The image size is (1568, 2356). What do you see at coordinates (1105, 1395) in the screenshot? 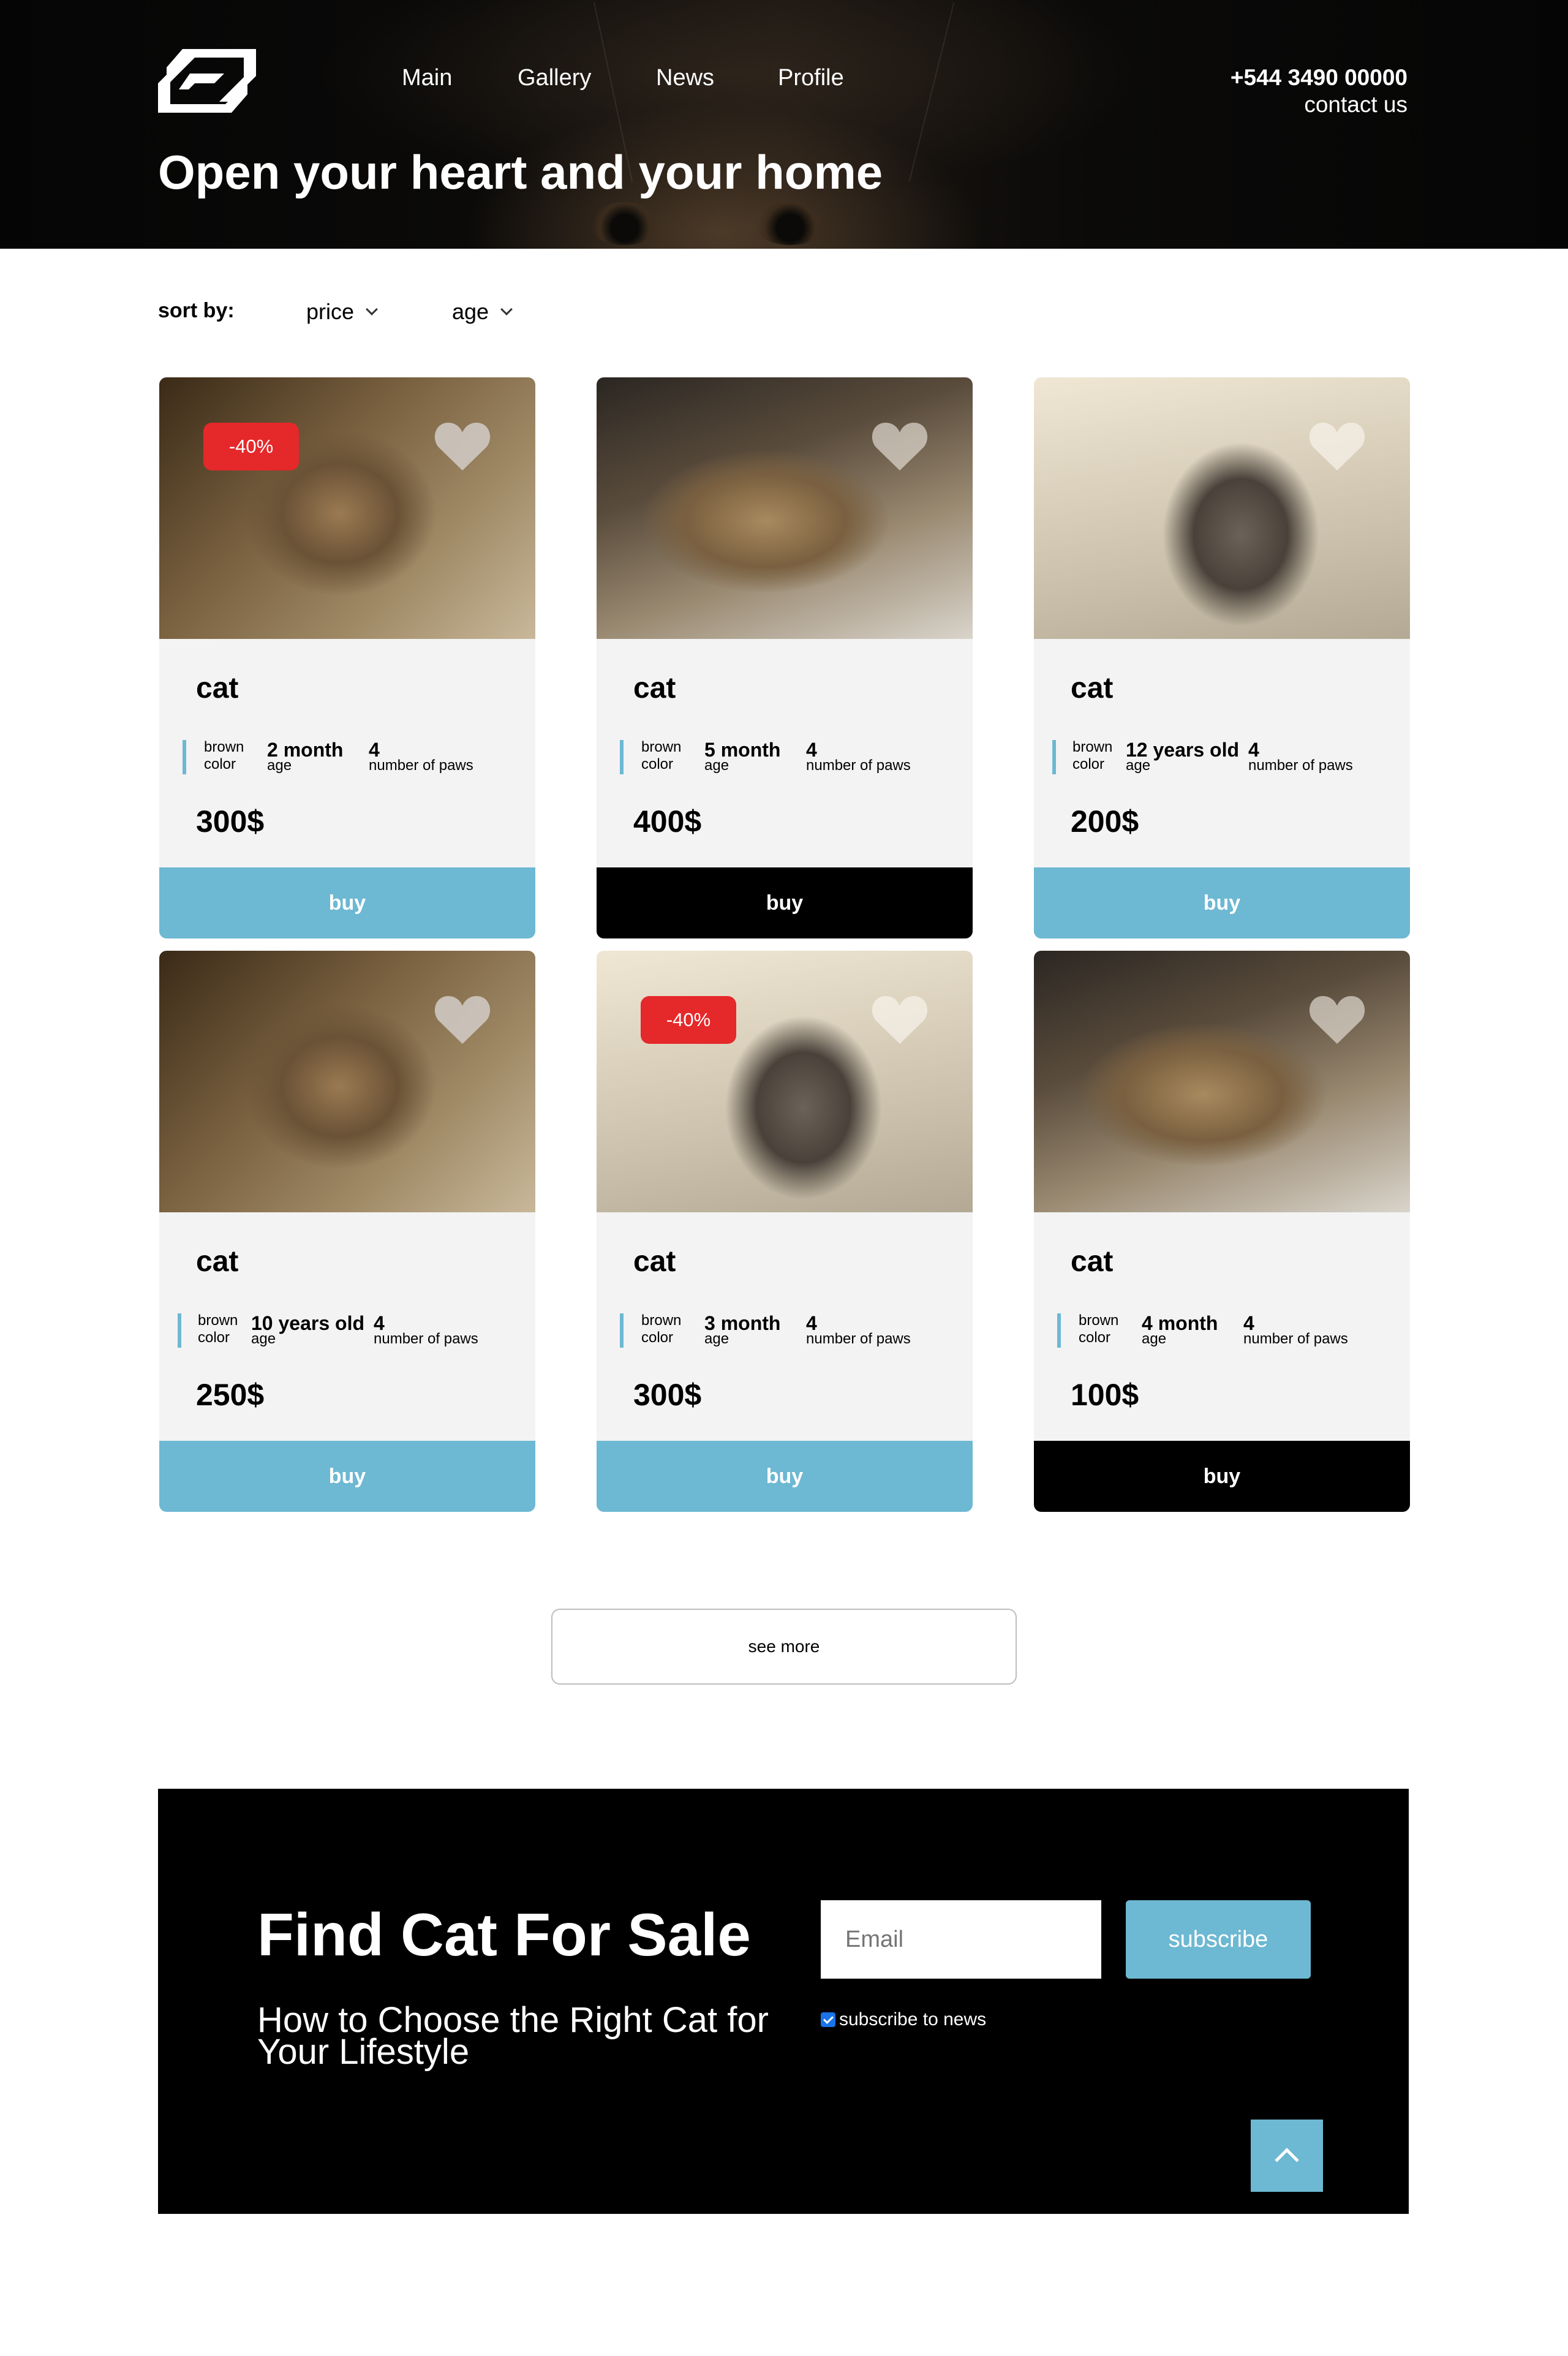
I see `price: 100$` at bounding box center [1105, 1395].